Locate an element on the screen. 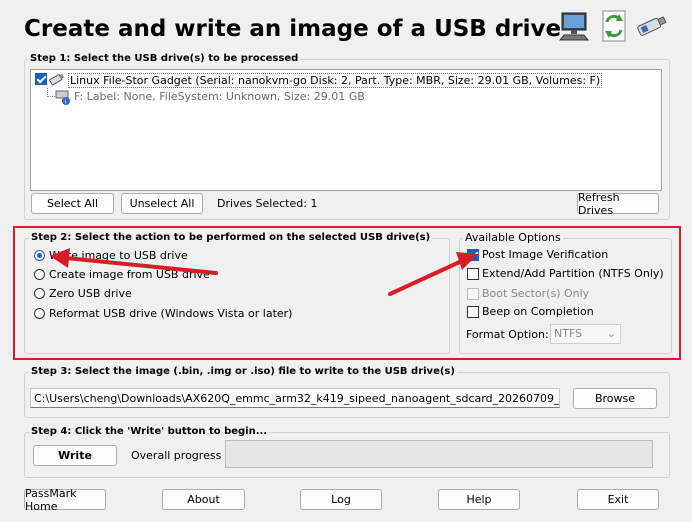 Image resolution: width=692 pixels, height=522 pixels. passmark-home-button: PassMark Home is located at coordinates (65, 500).